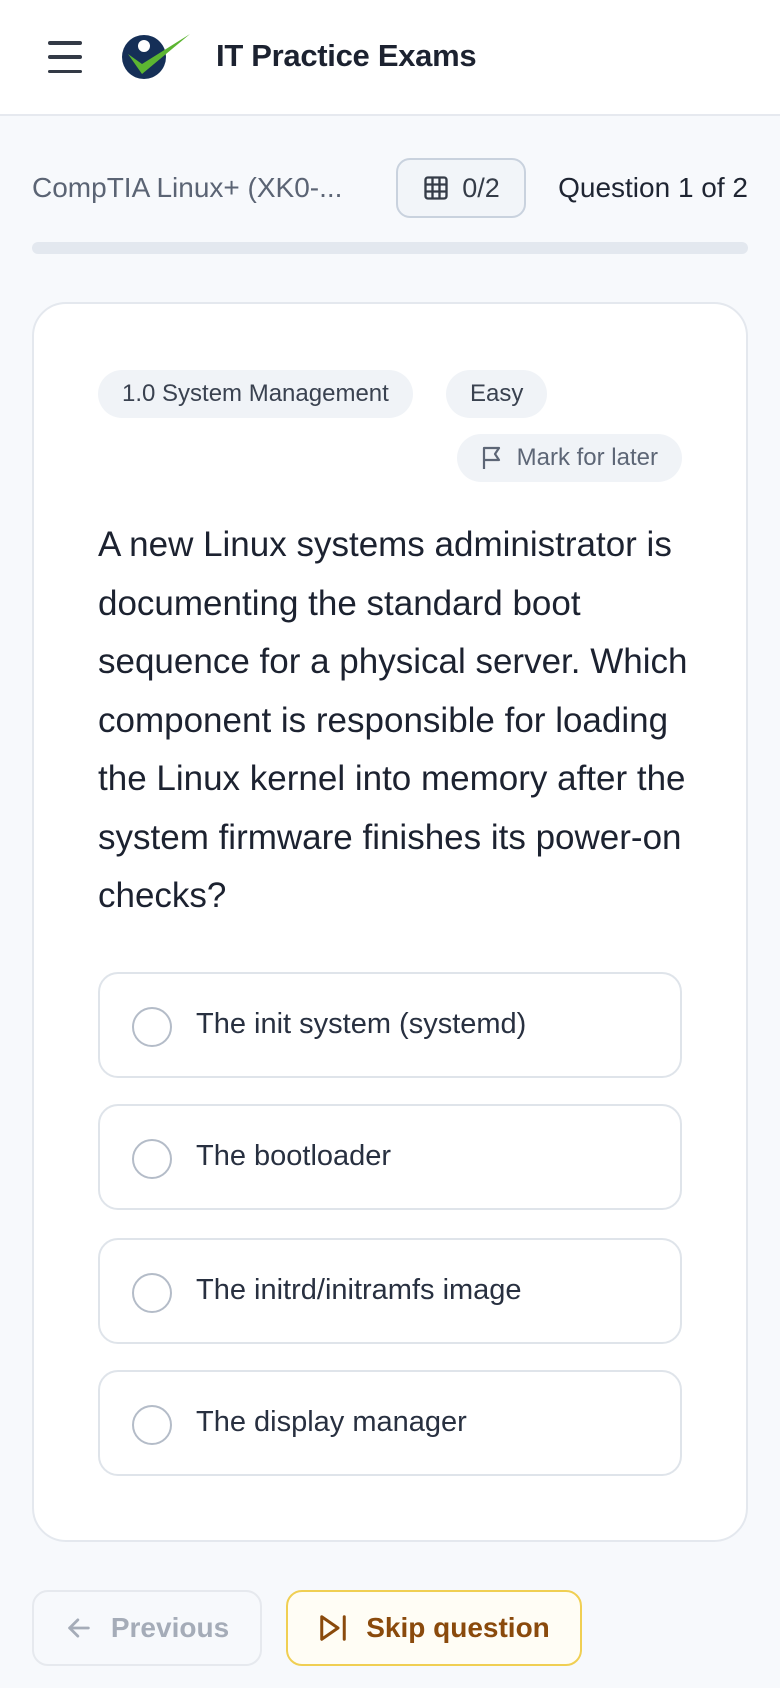 This screenshot has height=1688, width=780. I want to click on skip-question-button: Skip question, so click(434, 1628).